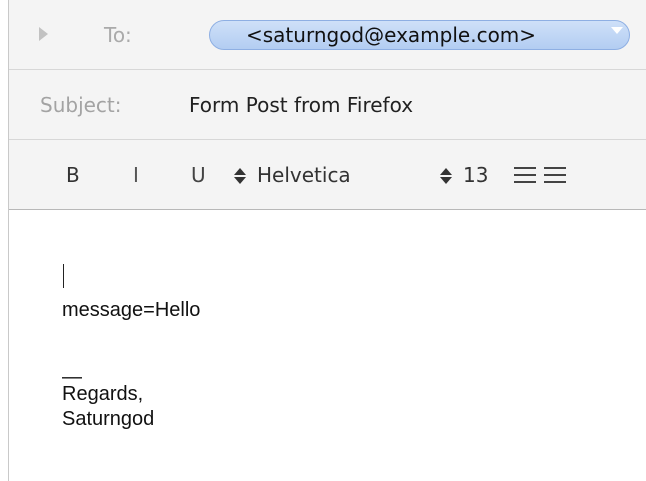 The height and width of the screenshot is (481, 646). I want to click on text-caret, so click(63, 276).